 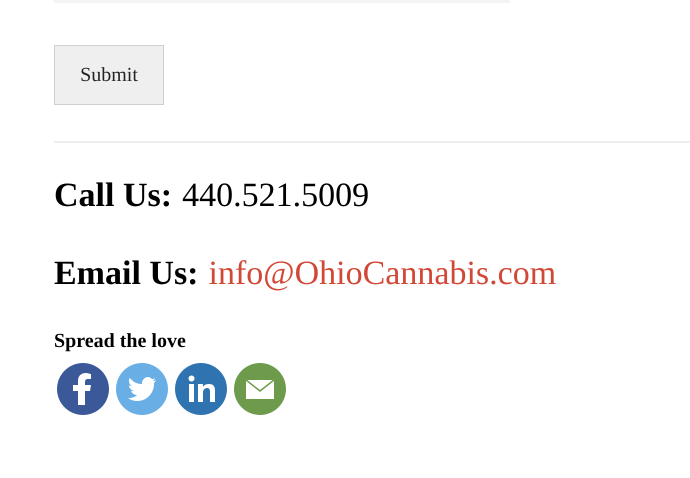 I want to click on contact-label: Call Us:, so click(x=113, y=196).